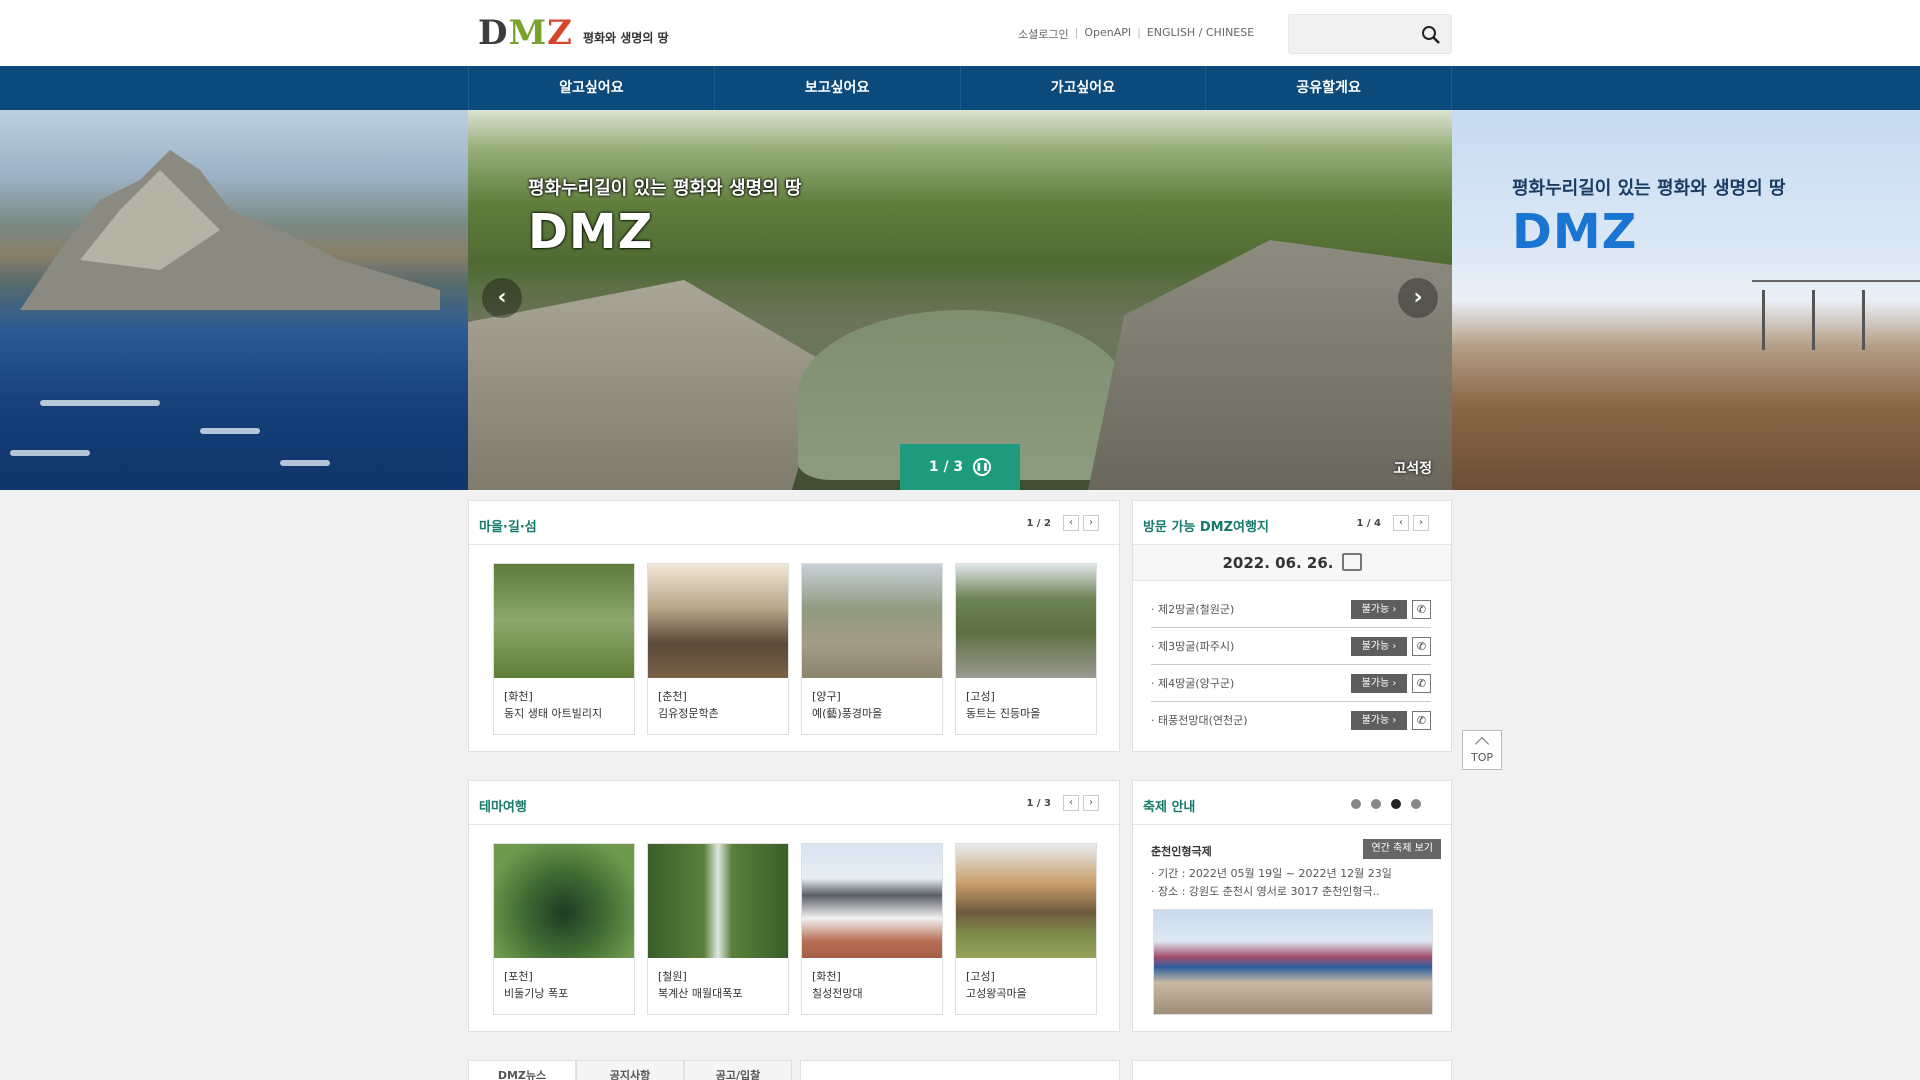 The image size is (1920, 1080). I want to click on theme-card: [포천] 비둘기낭 폭포, so click(564, 929).